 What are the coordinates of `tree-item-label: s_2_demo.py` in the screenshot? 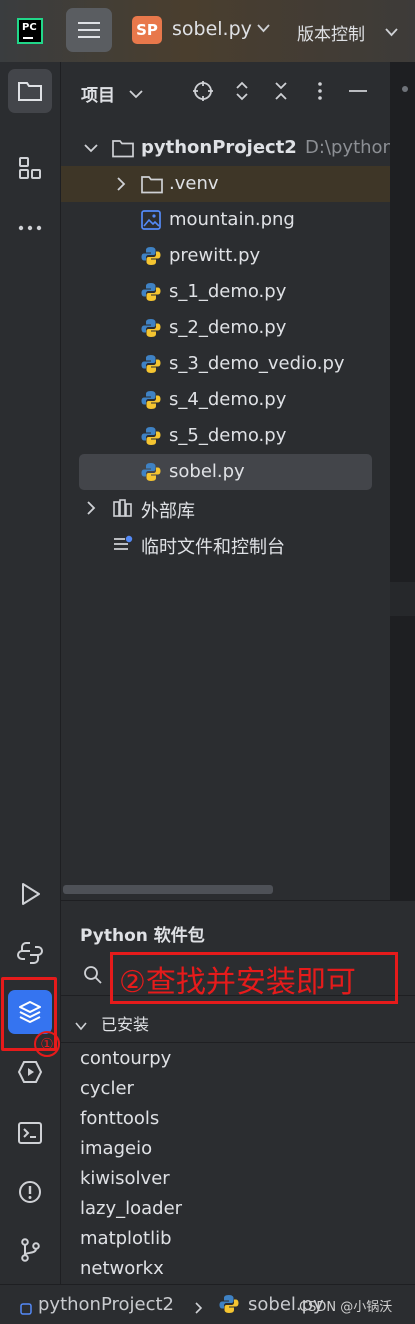 It's located at (228, 327).